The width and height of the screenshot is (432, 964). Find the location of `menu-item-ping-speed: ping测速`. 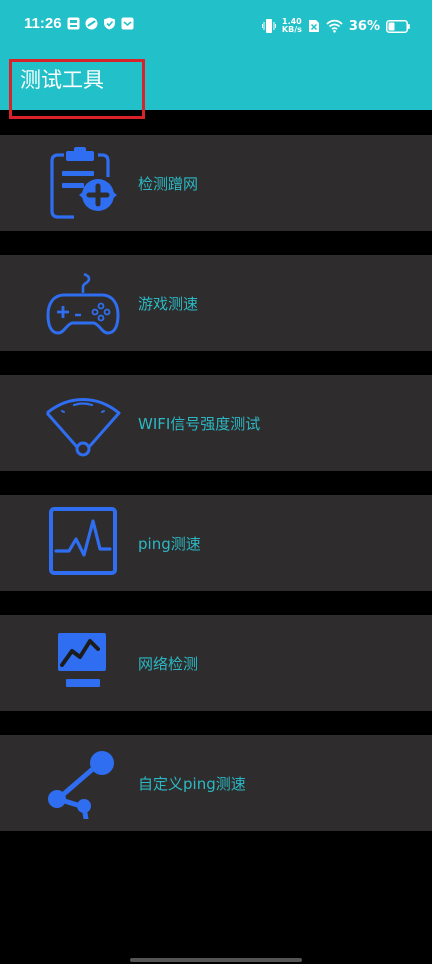

menu-item-ping-speed: ping测速 is located at coordinates (216, 543).